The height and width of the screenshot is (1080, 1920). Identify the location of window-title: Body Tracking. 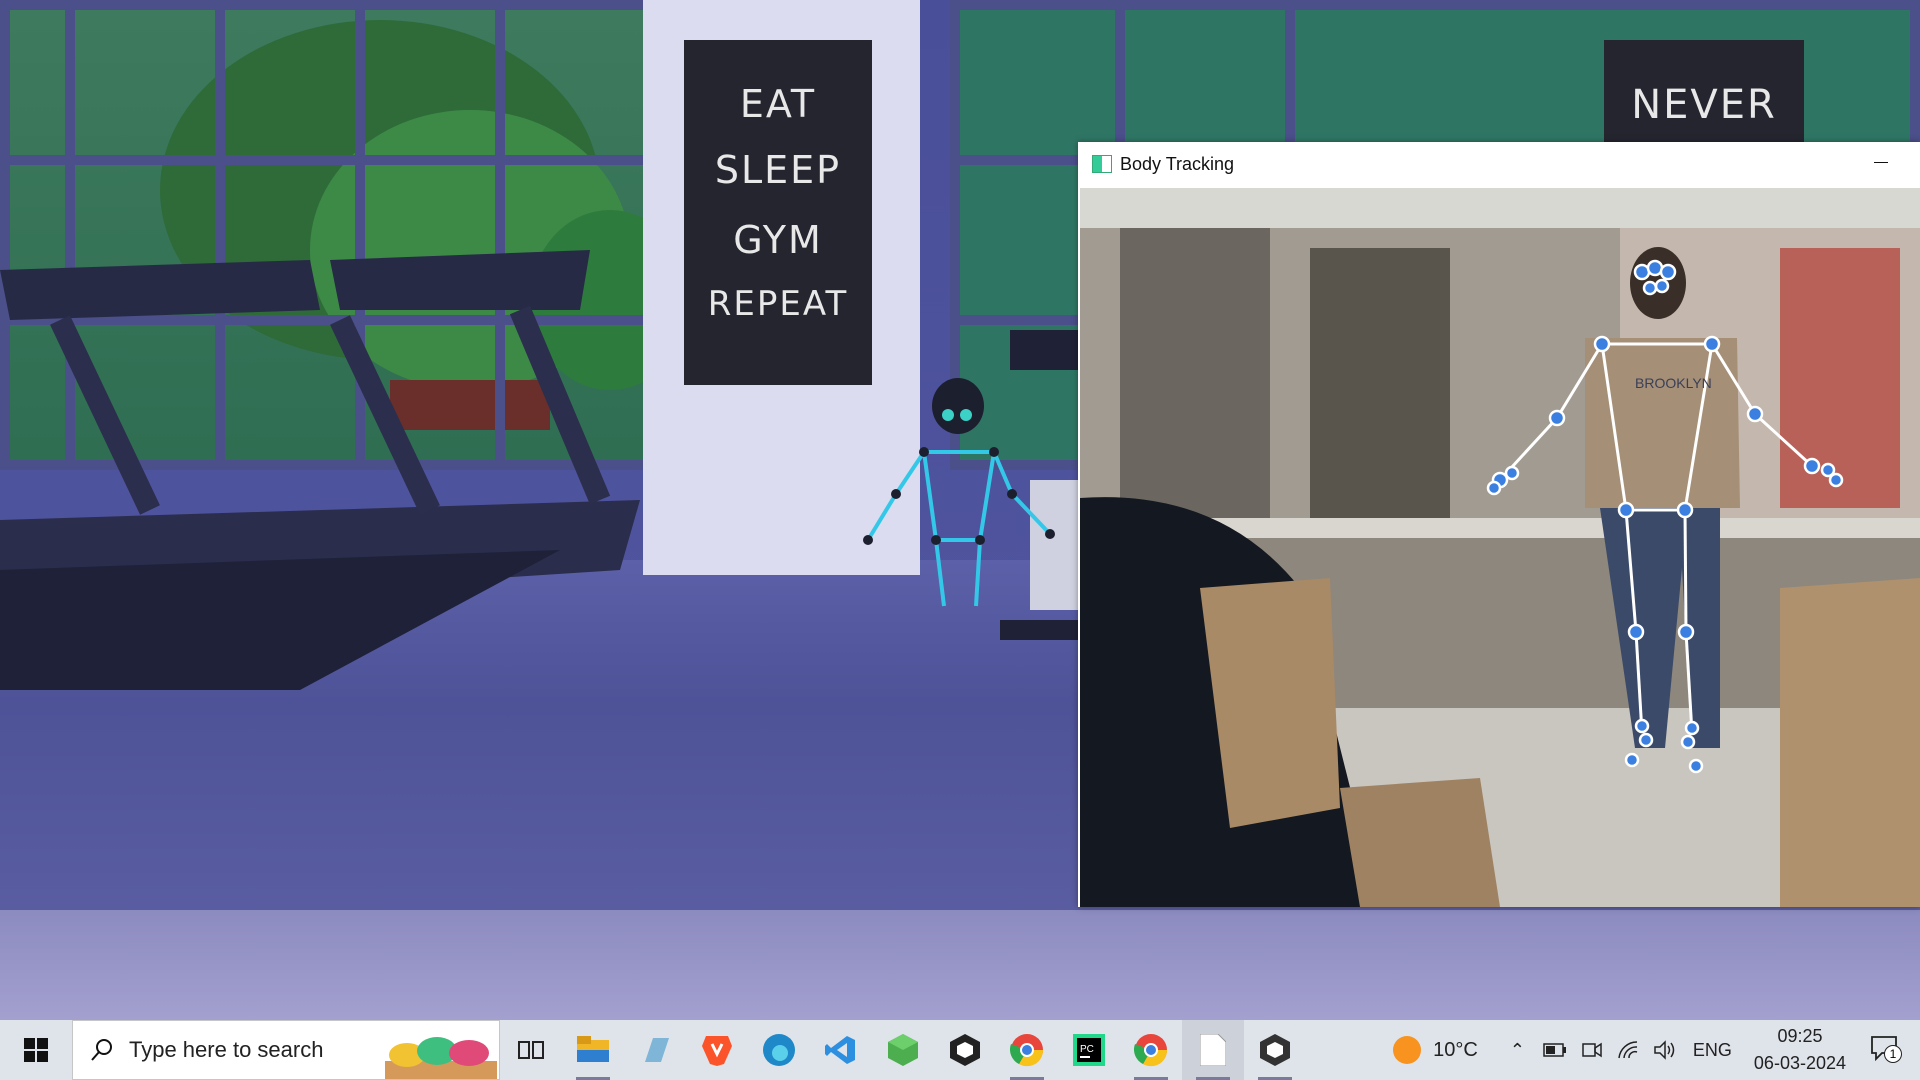
(1177, 163).